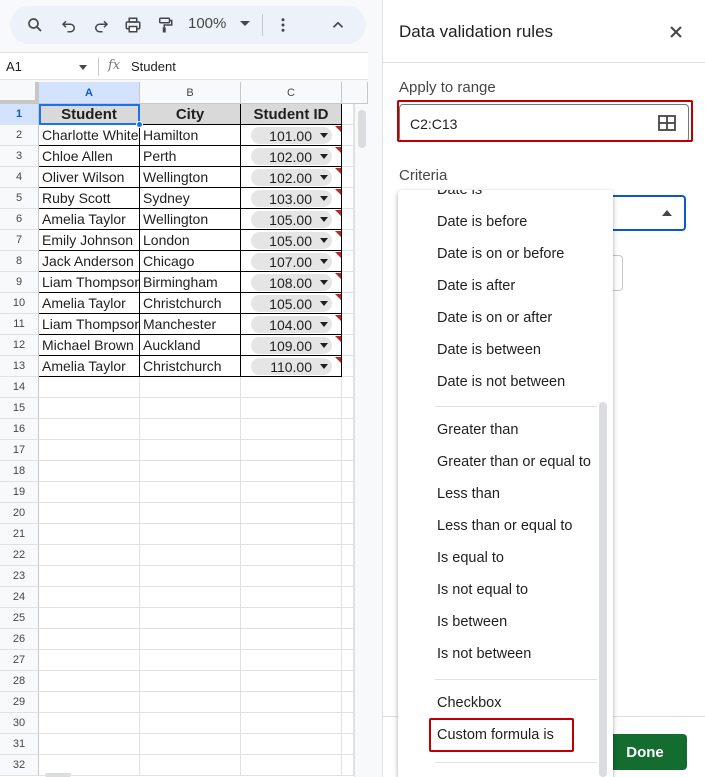  I want to click on paint-format-icon, so click(165, 25).